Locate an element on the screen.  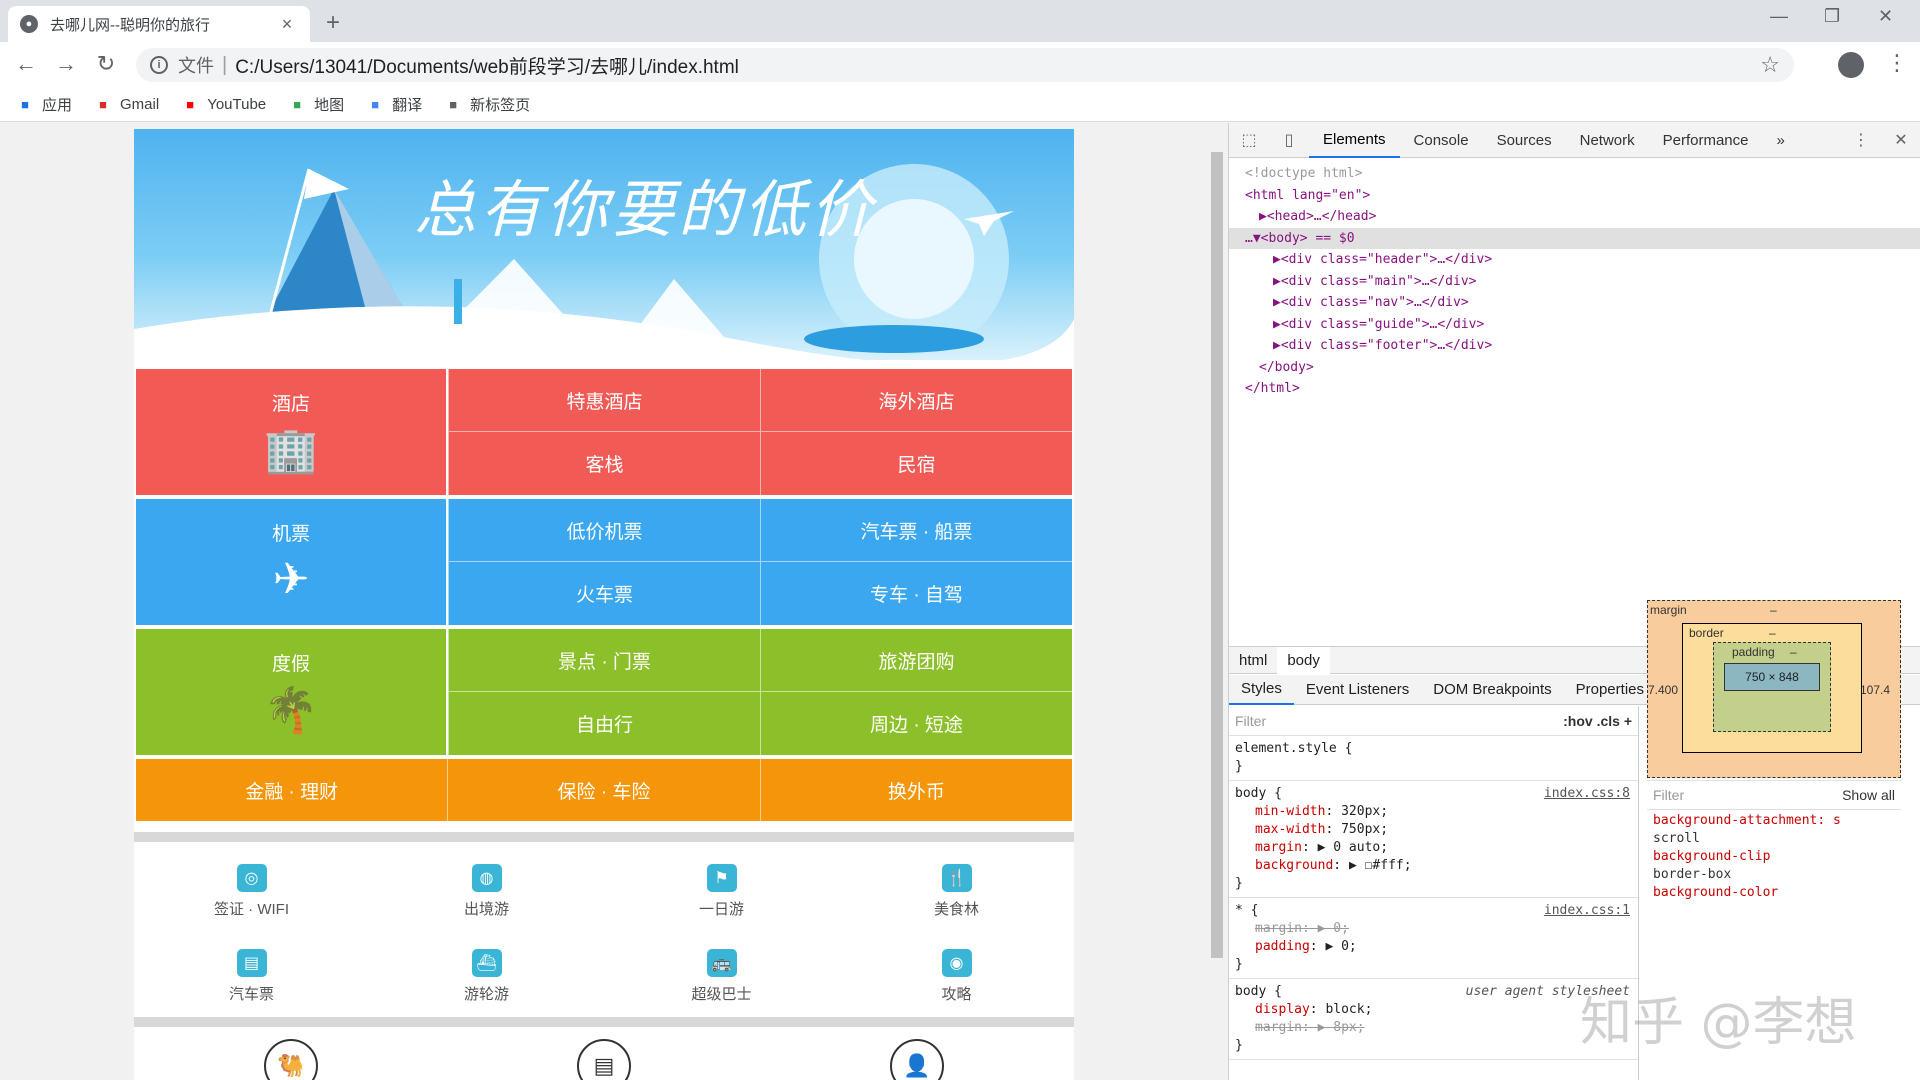
dom-node: ▶<div class="nav">…</div> is located at coordinates (1574, 303).